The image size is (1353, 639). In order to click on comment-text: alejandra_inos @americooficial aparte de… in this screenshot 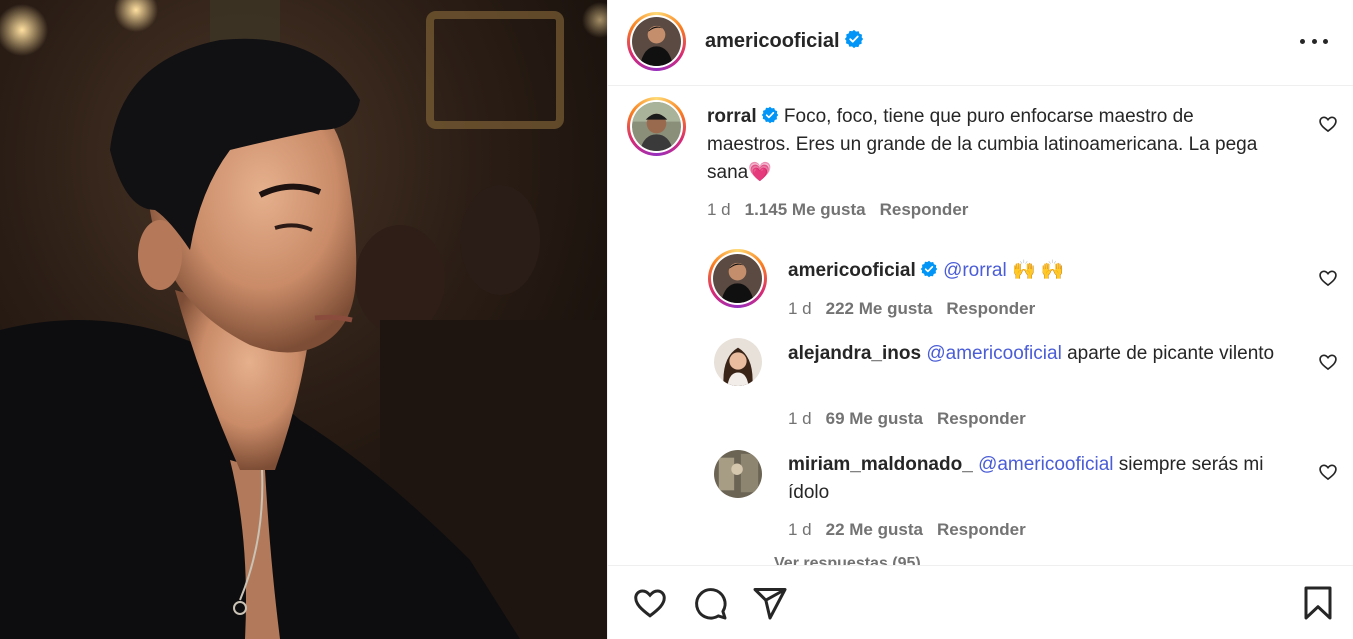, I will do `click(1038, 354)`.